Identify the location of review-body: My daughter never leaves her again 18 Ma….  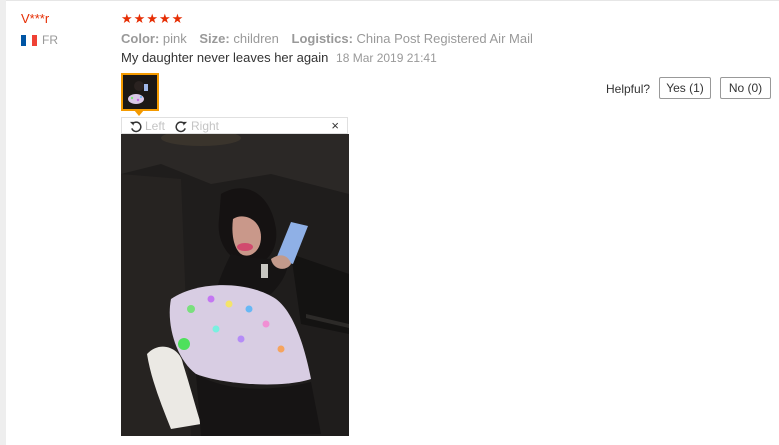
(279, 57).